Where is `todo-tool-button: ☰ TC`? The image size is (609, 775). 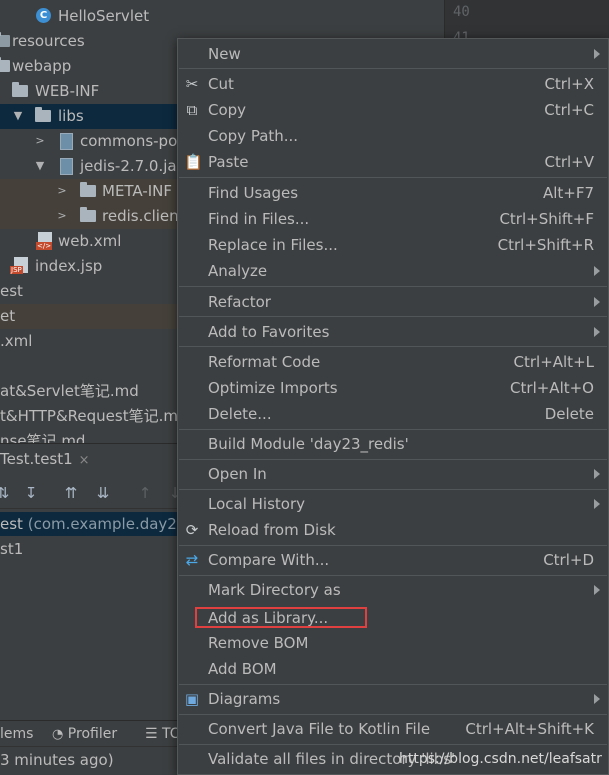
todo-tool-button: ☰ TC is located at coordinates (162, 734).